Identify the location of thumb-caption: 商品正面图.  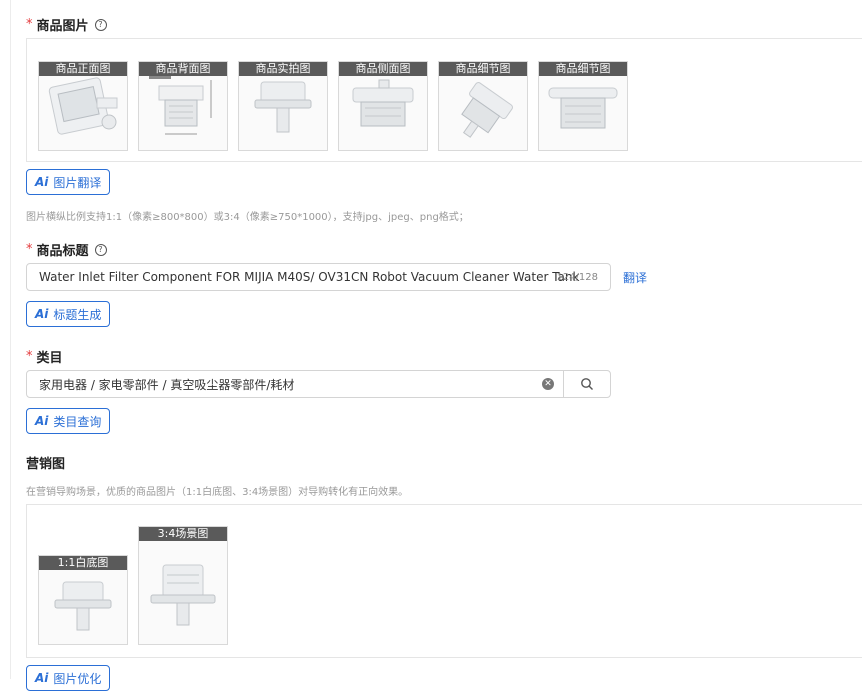
(83, 69).